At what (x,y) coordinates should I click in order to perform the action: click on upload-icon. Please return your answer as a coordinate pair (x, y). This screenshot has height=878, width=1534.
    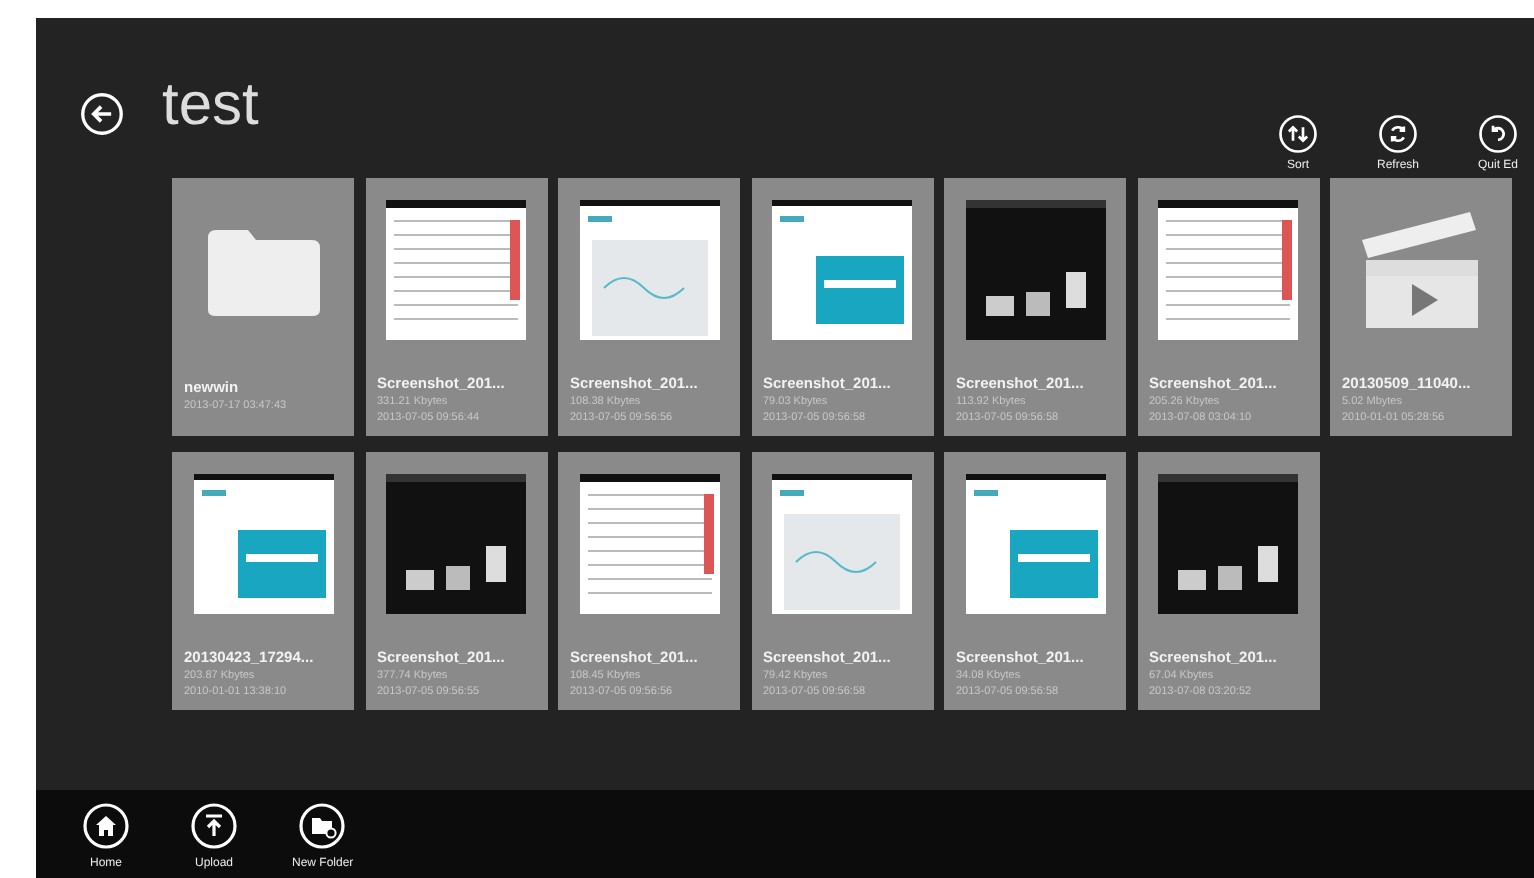
    Looking at the image, I should click on (214, 826).